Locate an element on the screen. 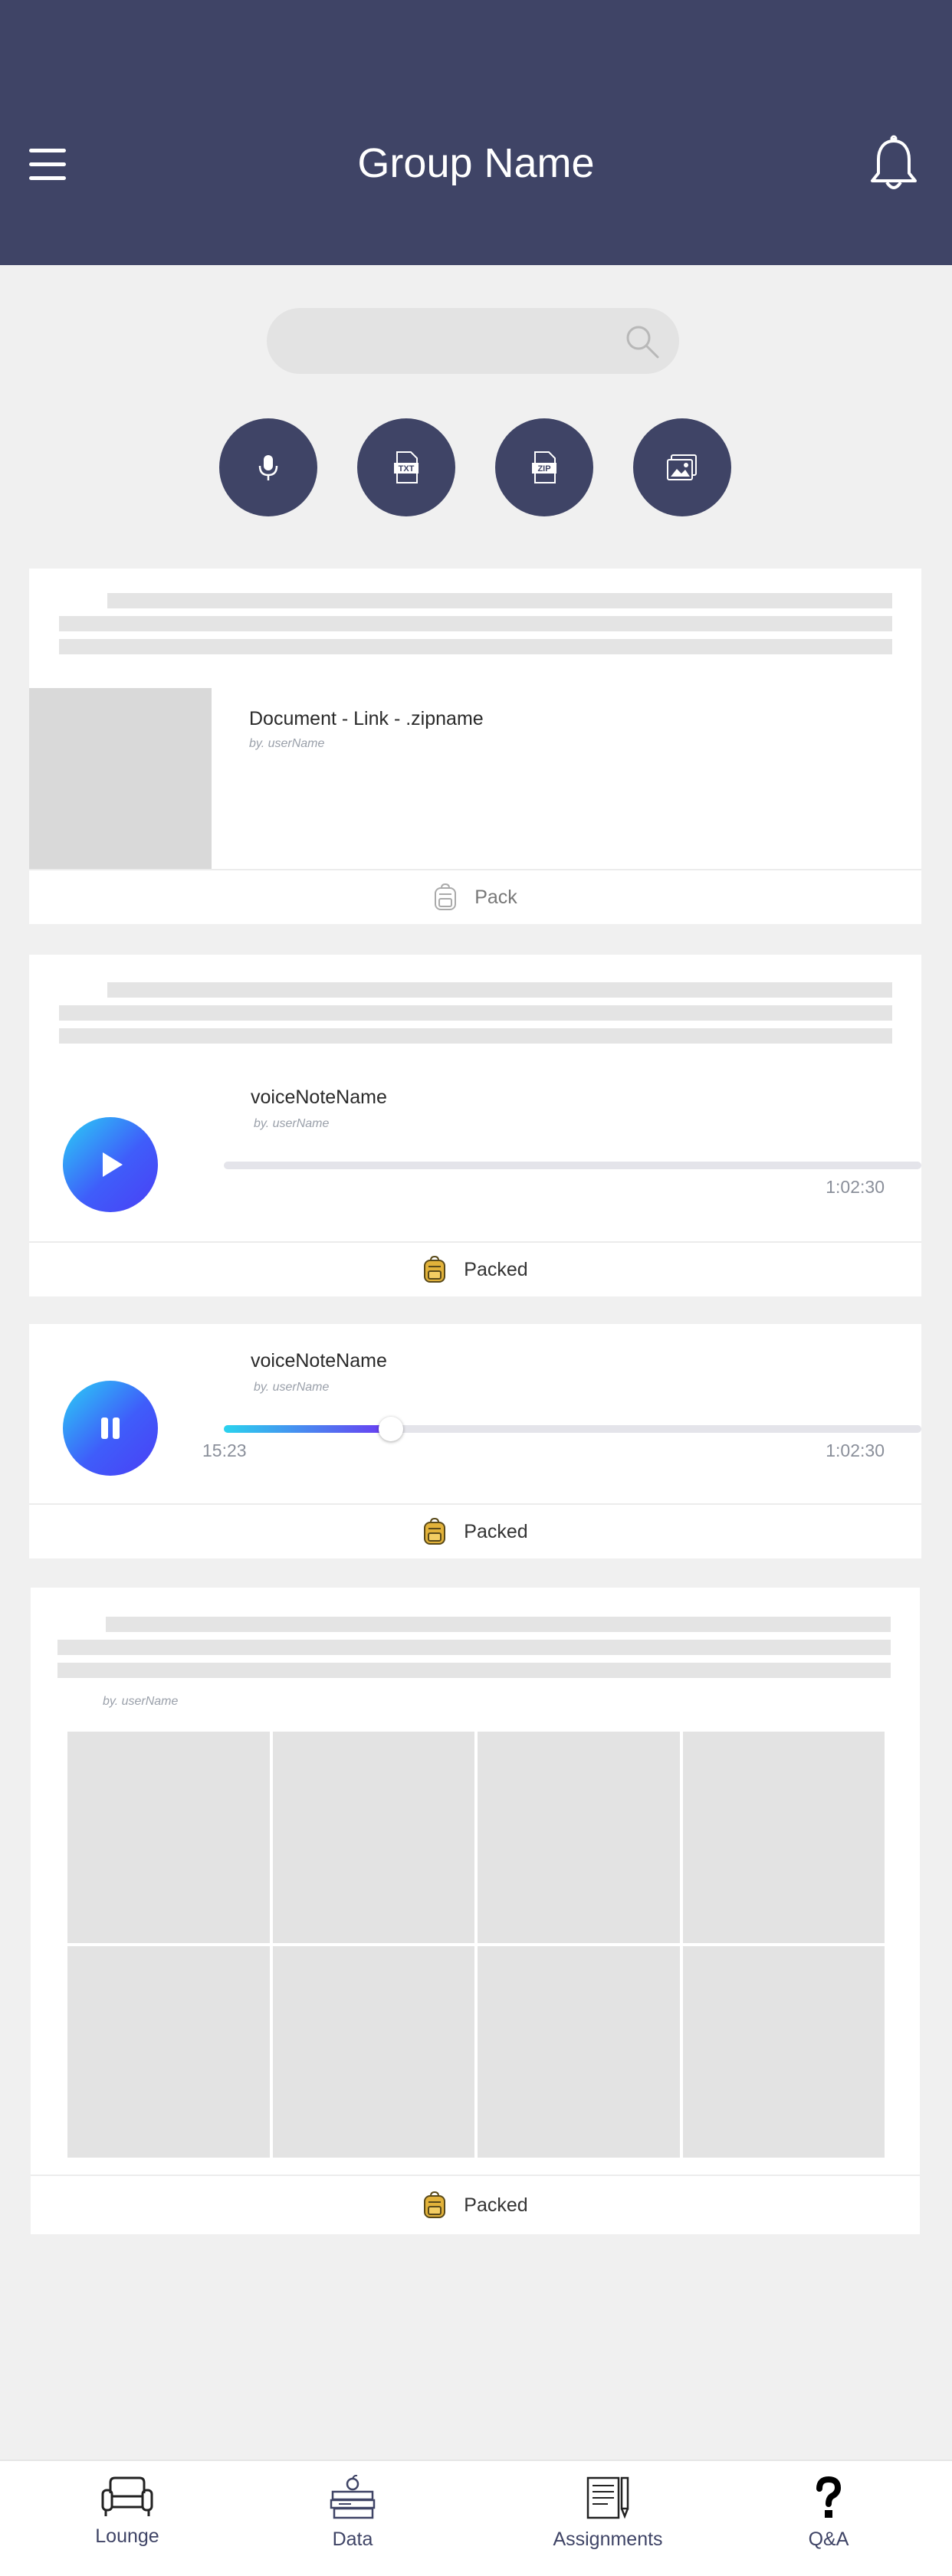 The image size is (952, 2576). microphone-icon is located at coordinates (268, 467).